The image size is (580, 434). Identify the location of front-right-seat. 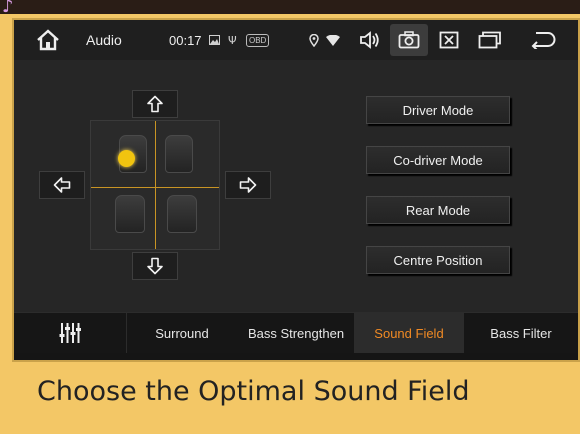
(179, 154).